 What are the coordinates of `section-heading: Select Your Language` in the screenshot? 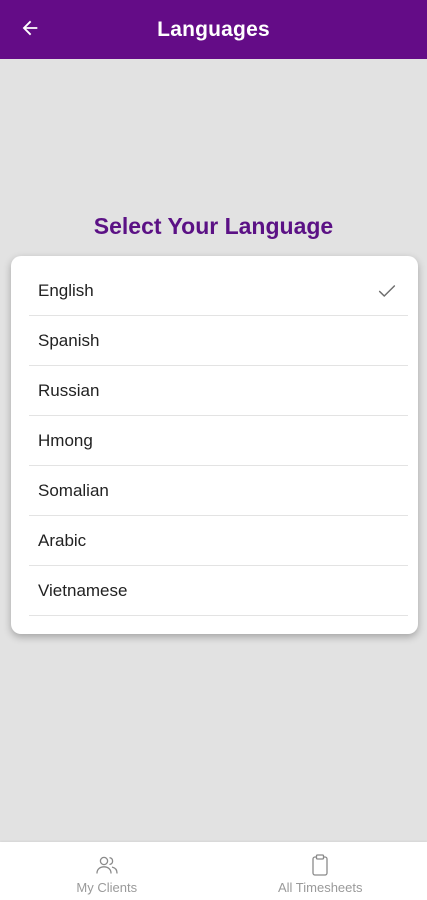 It's located at (213, 226).